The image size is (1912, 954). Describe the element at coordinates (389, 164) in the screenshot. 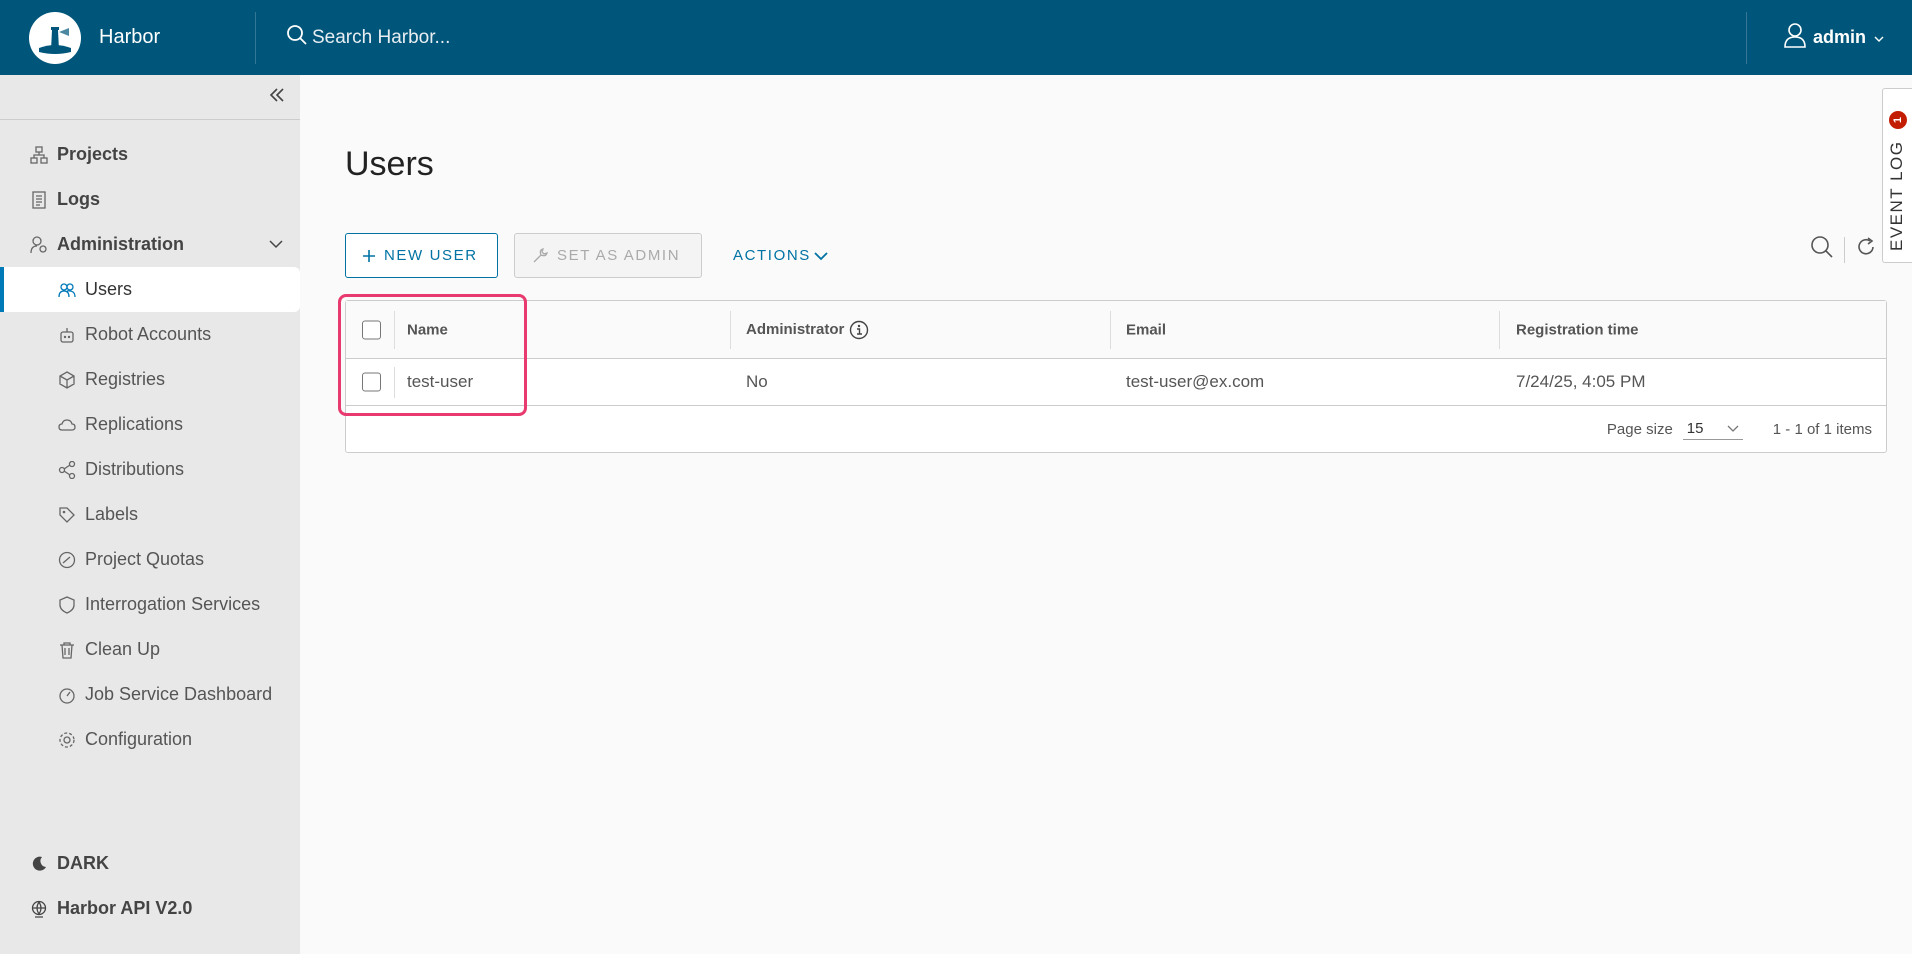

I see `page-title: Users` at that location.